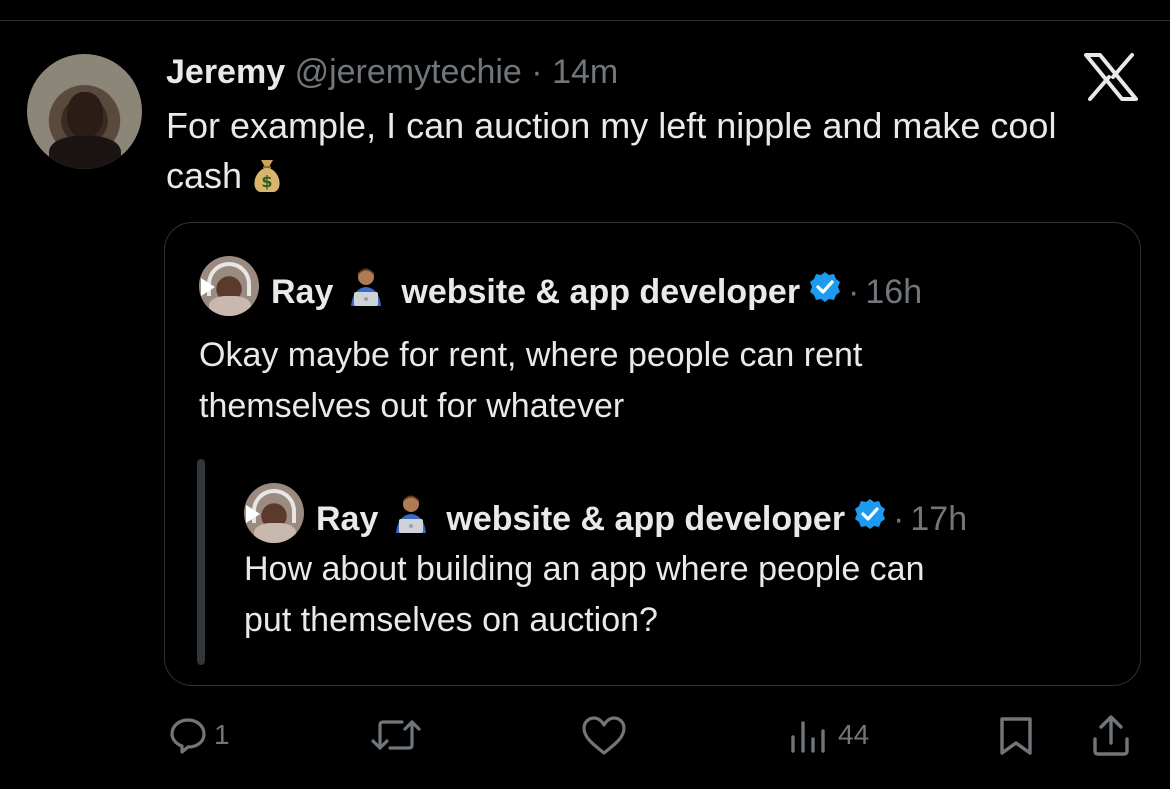  I want to click on quote-header: Ray website & app developer · 16h, so click(596, 291).